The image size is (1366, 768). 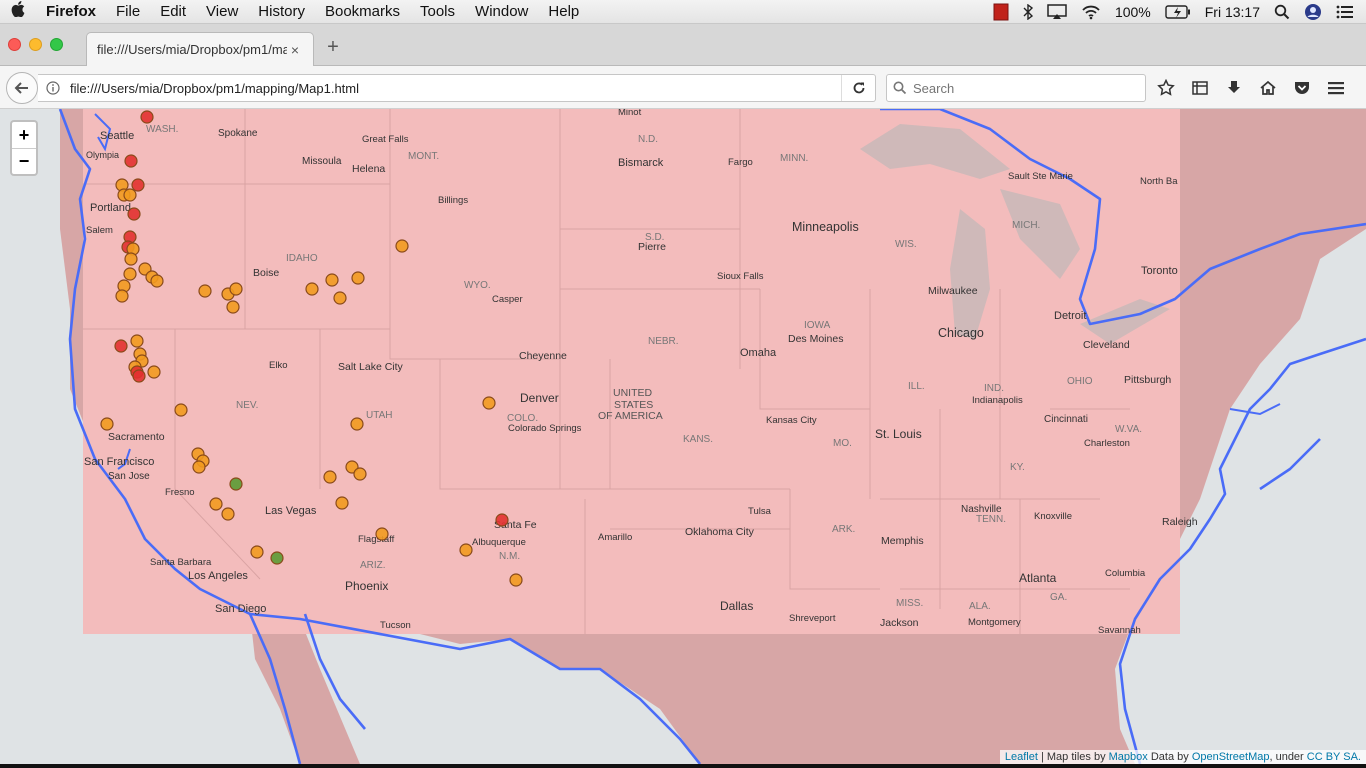 What do you see at coordinates (395, 625) in the screenshot?
I see `map-label: Tucson` at bounding box center [395, 625].